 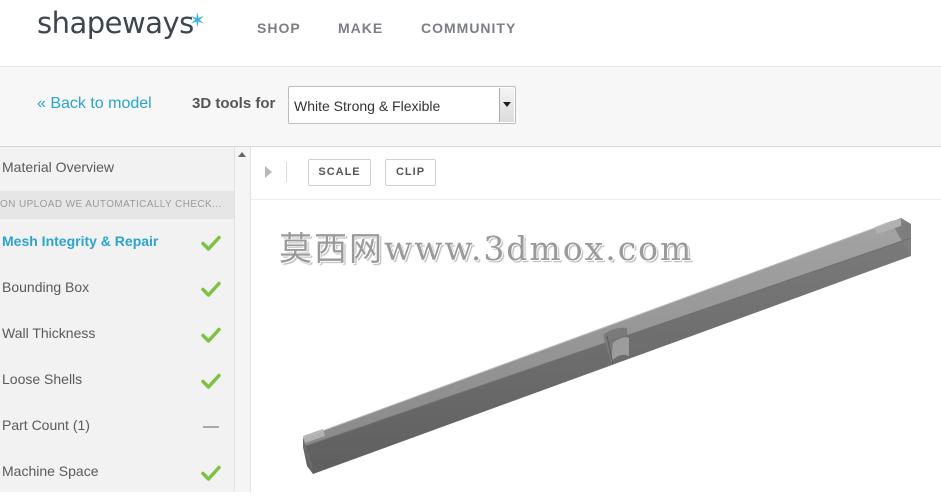 What do you see at coordinates (117, 169) in the screenshot?
I see `sidebar-item-material-overview: Material Overview` at bounding box center [117, 169].